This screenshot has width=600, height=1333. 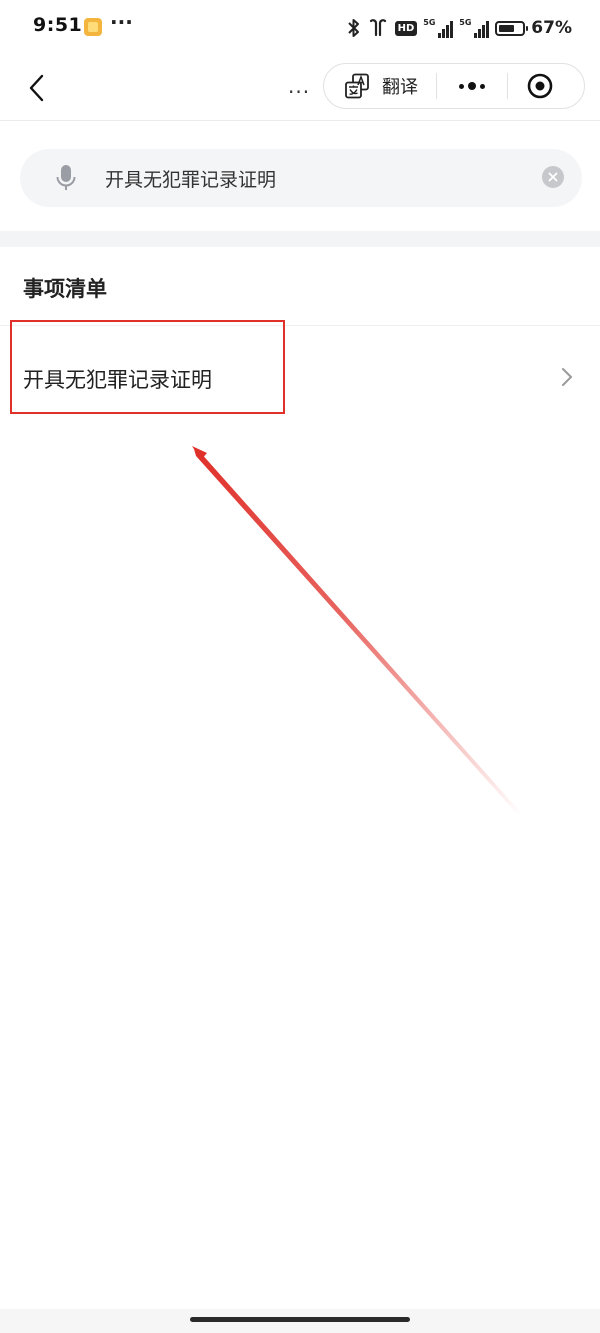 What do you see at coordinates (117, 380) in the screenshot?
I see `list-item-label: 开具无犯罪记录证明` at bounding box center [117, 380].